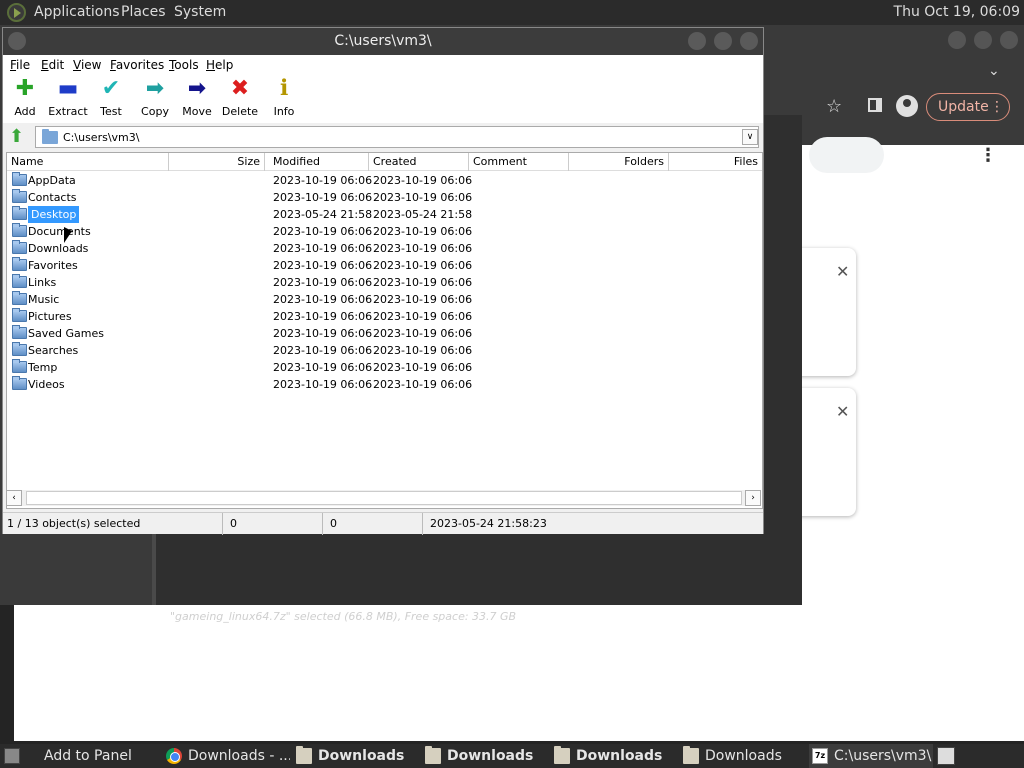 Image resolution: width=1024 pixels, height=768 pixels. What do you see at coordinates (59, 231) in the screenshot?
I see `row-name: Documents` at bounding box center [59, 231].